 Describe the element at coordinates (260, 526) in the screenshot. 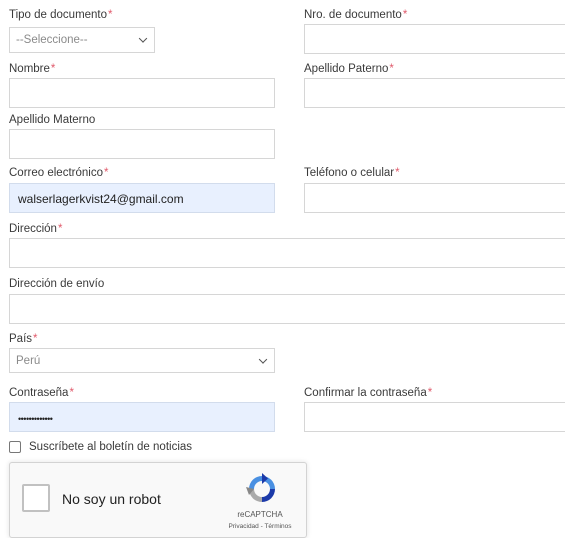

I see `recaptcha-links: Privacidad - Términos` at that location.